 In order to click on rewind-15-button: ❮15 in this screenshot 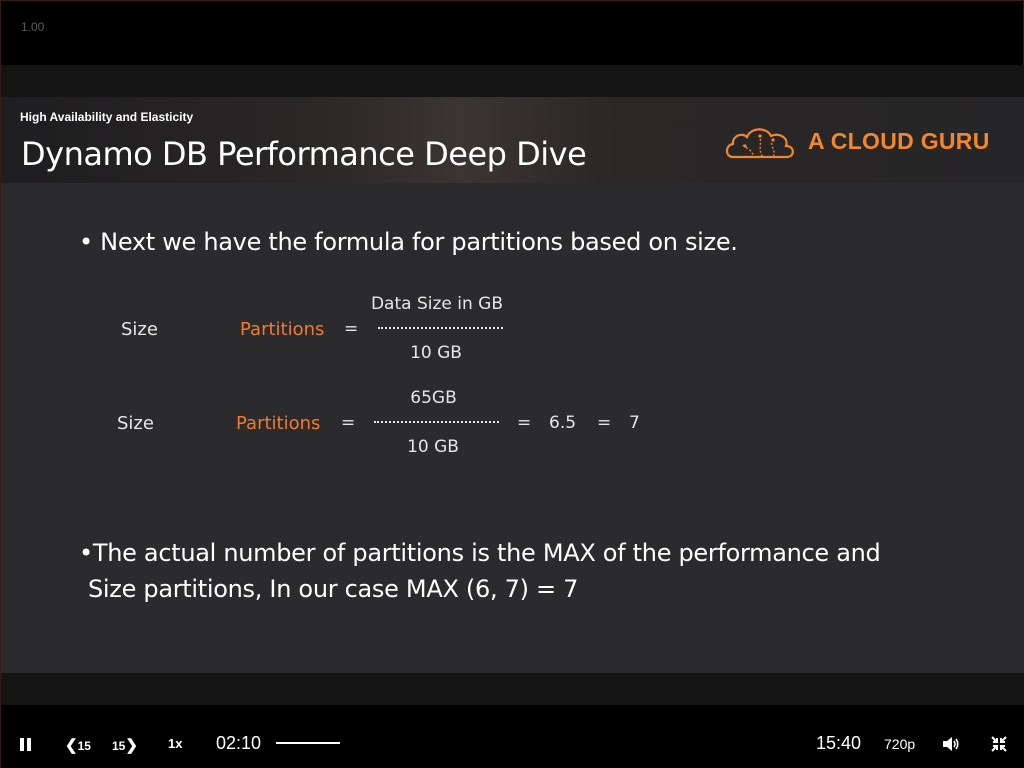, I will do `click(78, 745)`.